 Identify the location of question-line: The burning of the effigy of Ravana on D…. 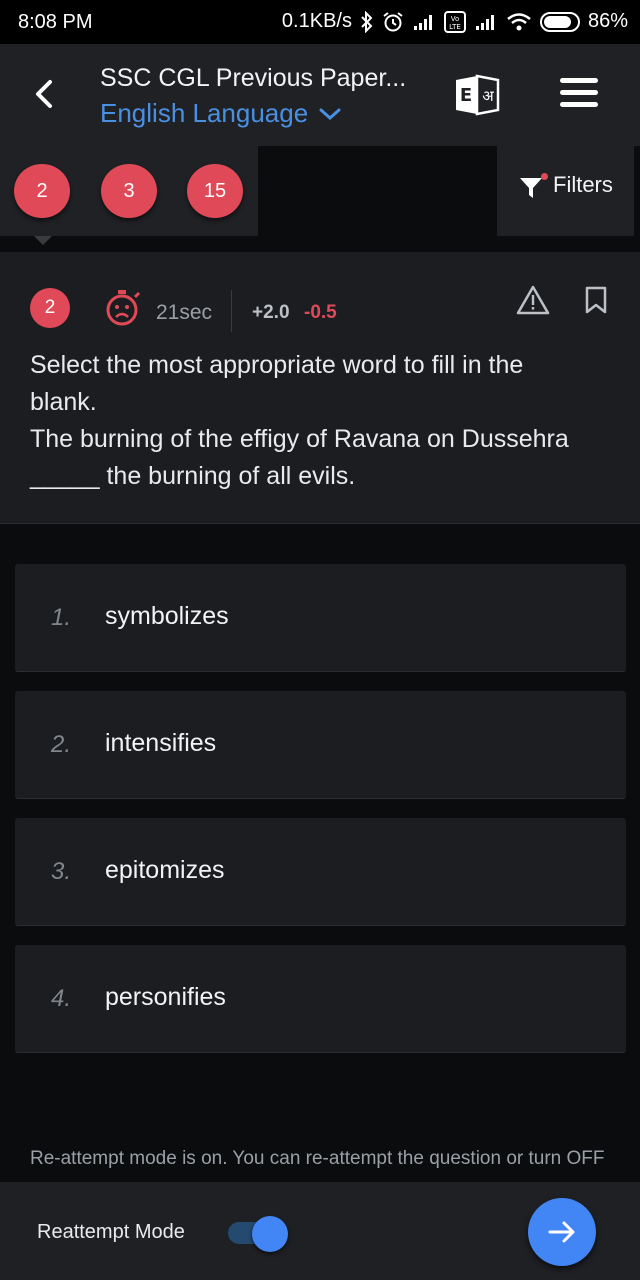
(299, 439).